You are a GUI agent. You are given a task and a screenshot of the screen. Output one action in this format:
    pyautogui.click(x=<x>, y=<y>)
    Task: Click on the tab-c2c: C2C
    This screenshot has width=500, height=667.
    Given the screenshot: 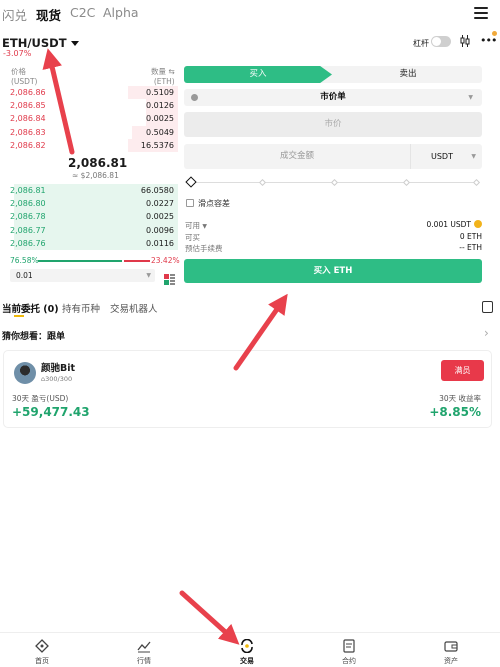 What is the action you would take?
    pyautogui.click(x=82, y=12)
    